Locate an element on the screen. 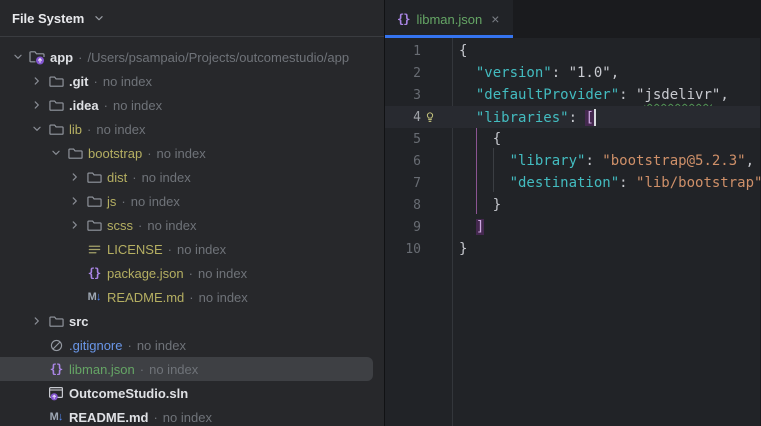 The width and height of the screenshot is (761, 426). line-number: 9 is located at coordinates (417, 227).